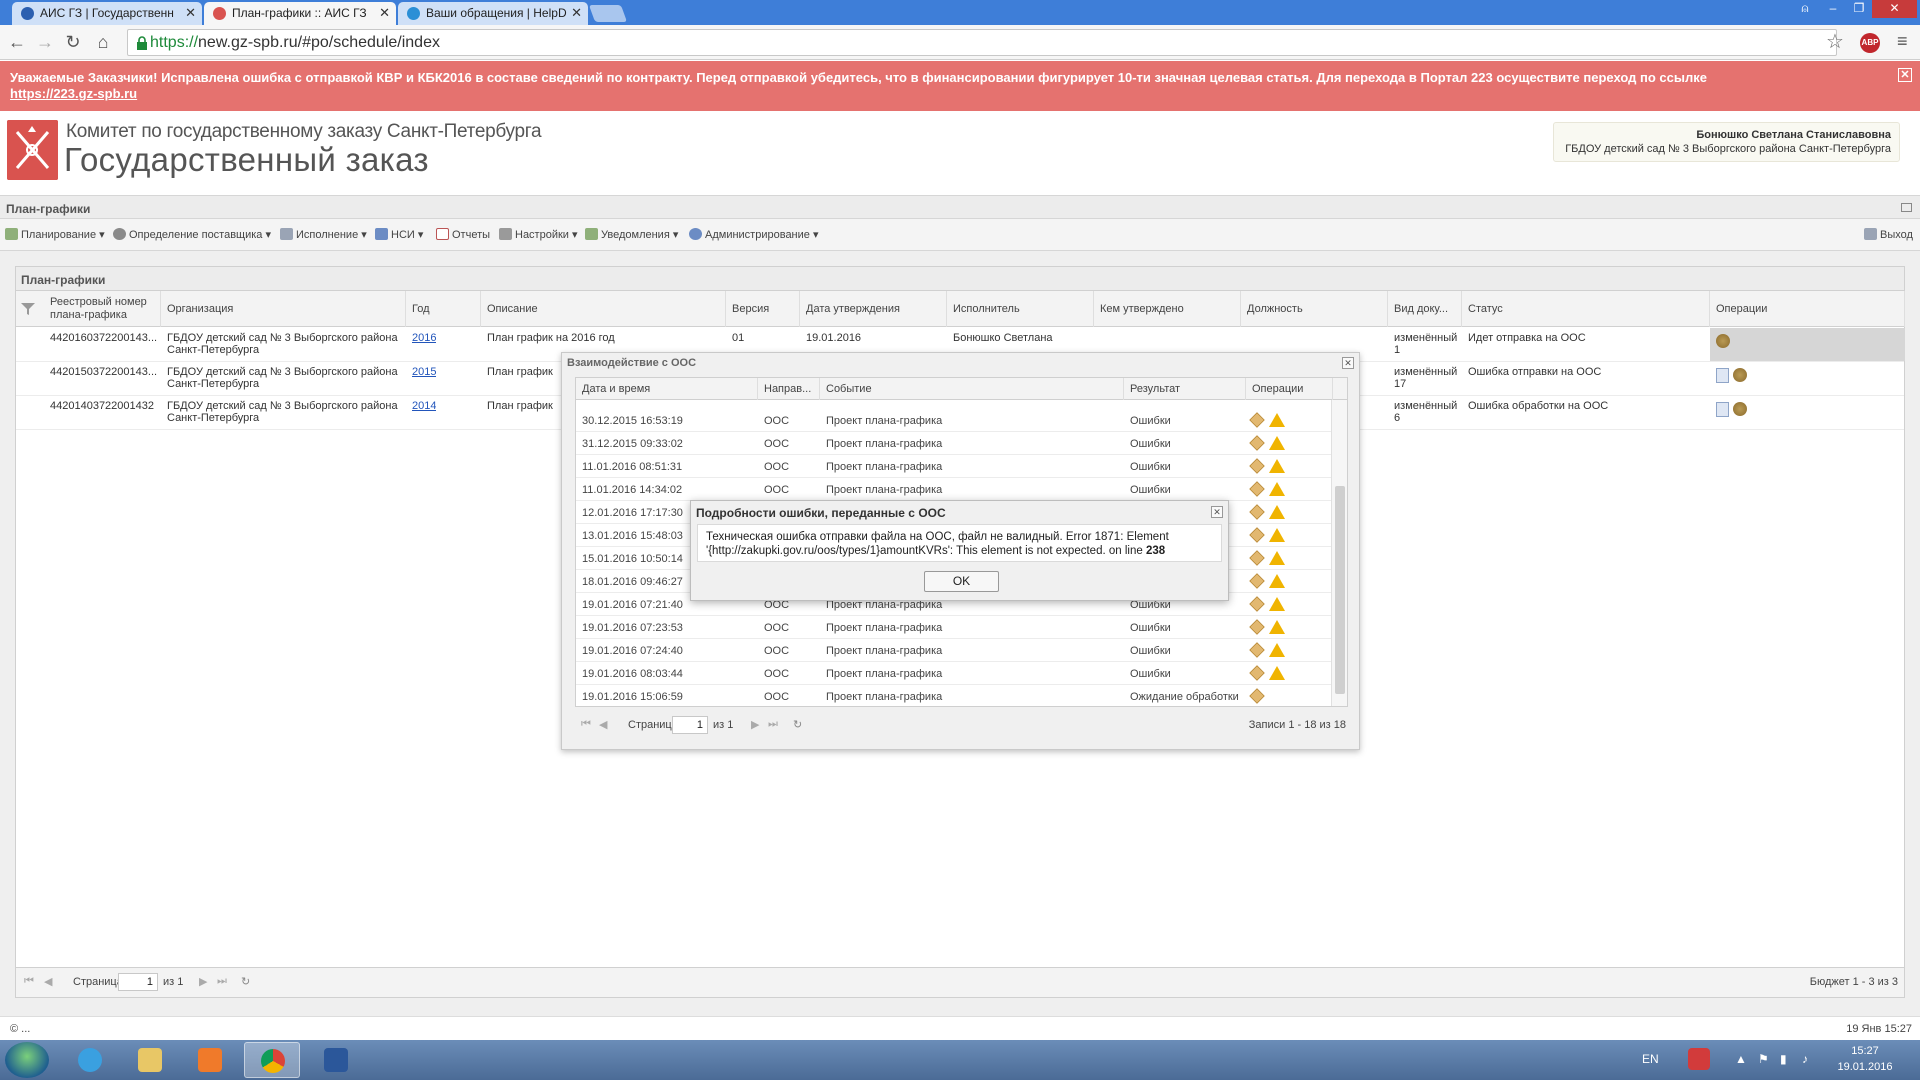 The width and height of the screenshot is (1920, 1080). Describe the element at coordinates (463, 234) in the screenshot. I see `menu-reports: Отчеты` at that location.